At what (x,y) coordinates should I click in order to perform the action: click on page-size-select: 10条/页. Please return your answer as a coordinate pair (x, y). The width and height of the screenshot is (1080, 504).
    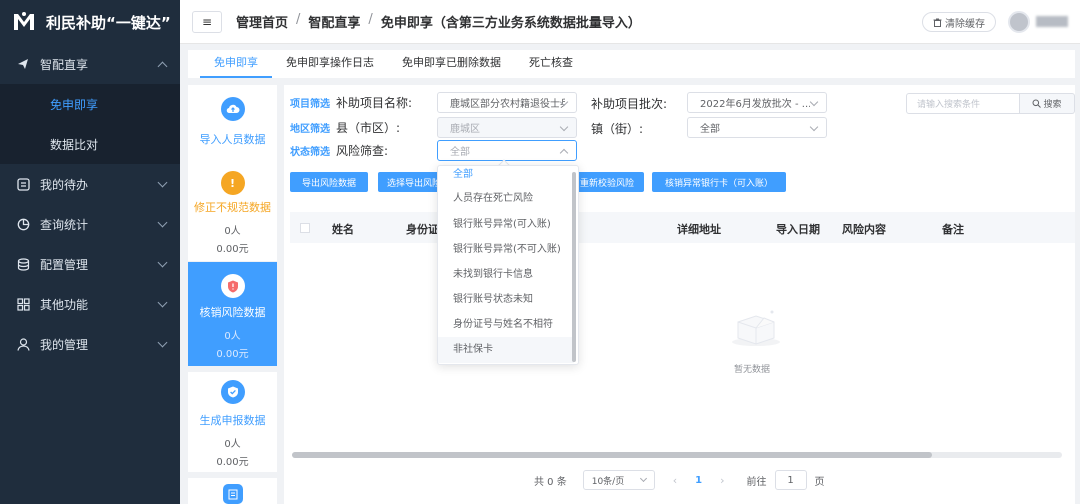
    Looking at the image, I should click on (618, 480).